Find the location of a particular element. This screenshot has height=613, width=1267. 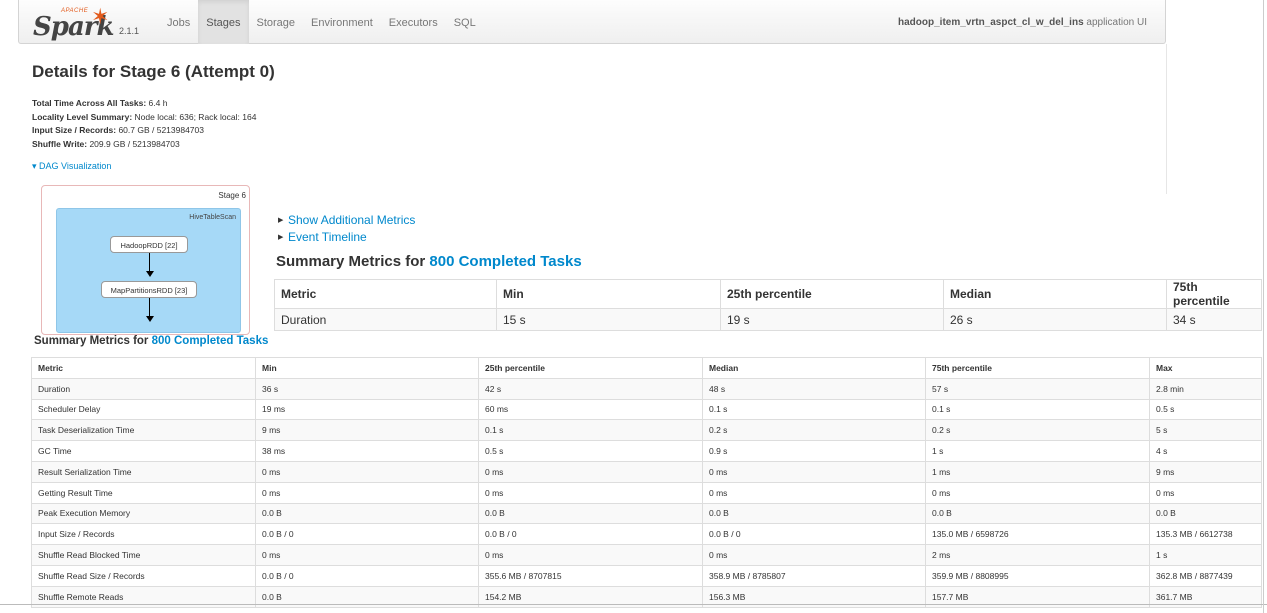

info-value: 6.4 h is located at coordinates (157, 103).